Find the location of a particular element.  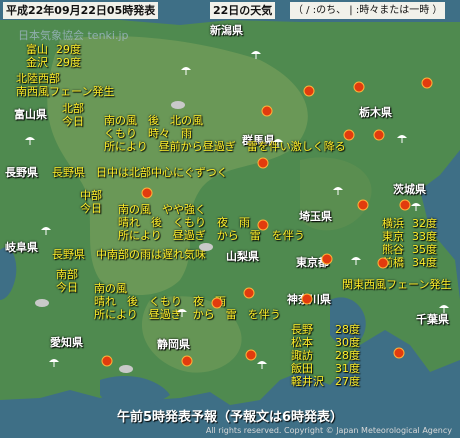

nagano-note: 長野県 日中は北部中心にぐずつく is located at coordinates (140, 172).